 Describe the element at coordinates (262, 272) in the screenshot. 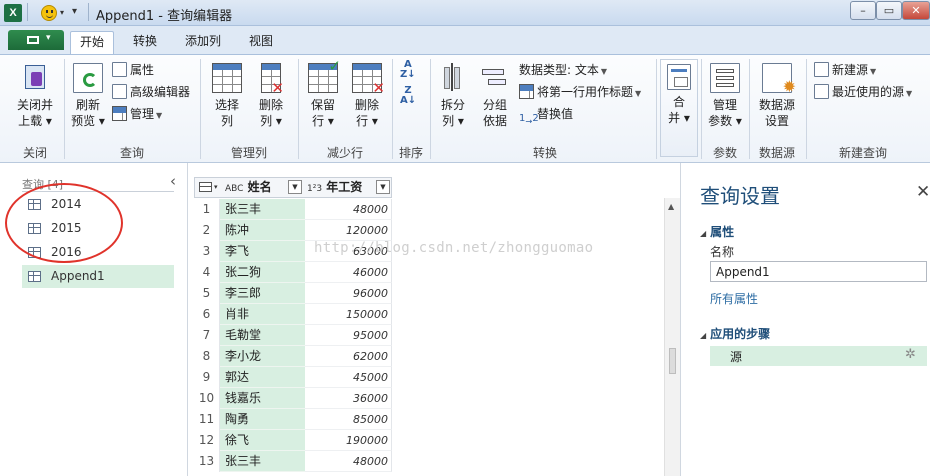

I see `name-cell: 张二狗` at that location.